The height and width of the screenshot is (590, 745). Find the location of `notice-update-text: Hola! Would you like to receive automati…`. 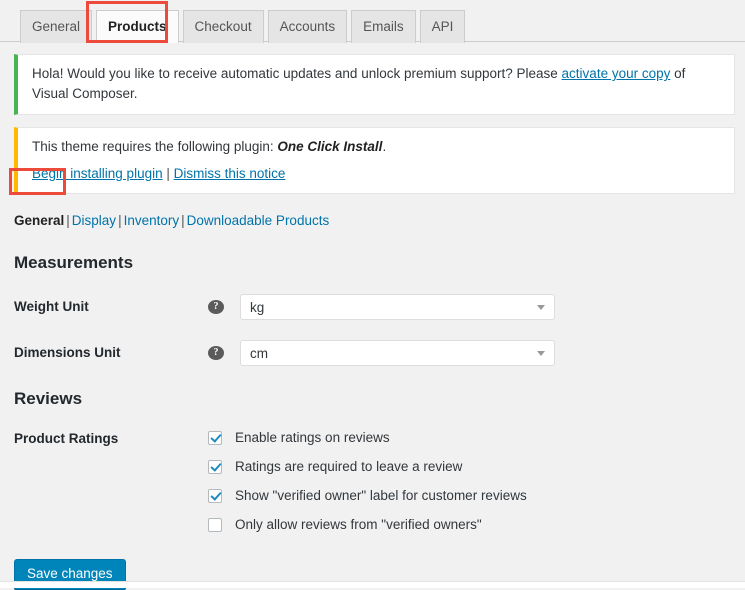

notice-update-text: Hola! Would you like to receive automati… is located at coordinates (377, 84).